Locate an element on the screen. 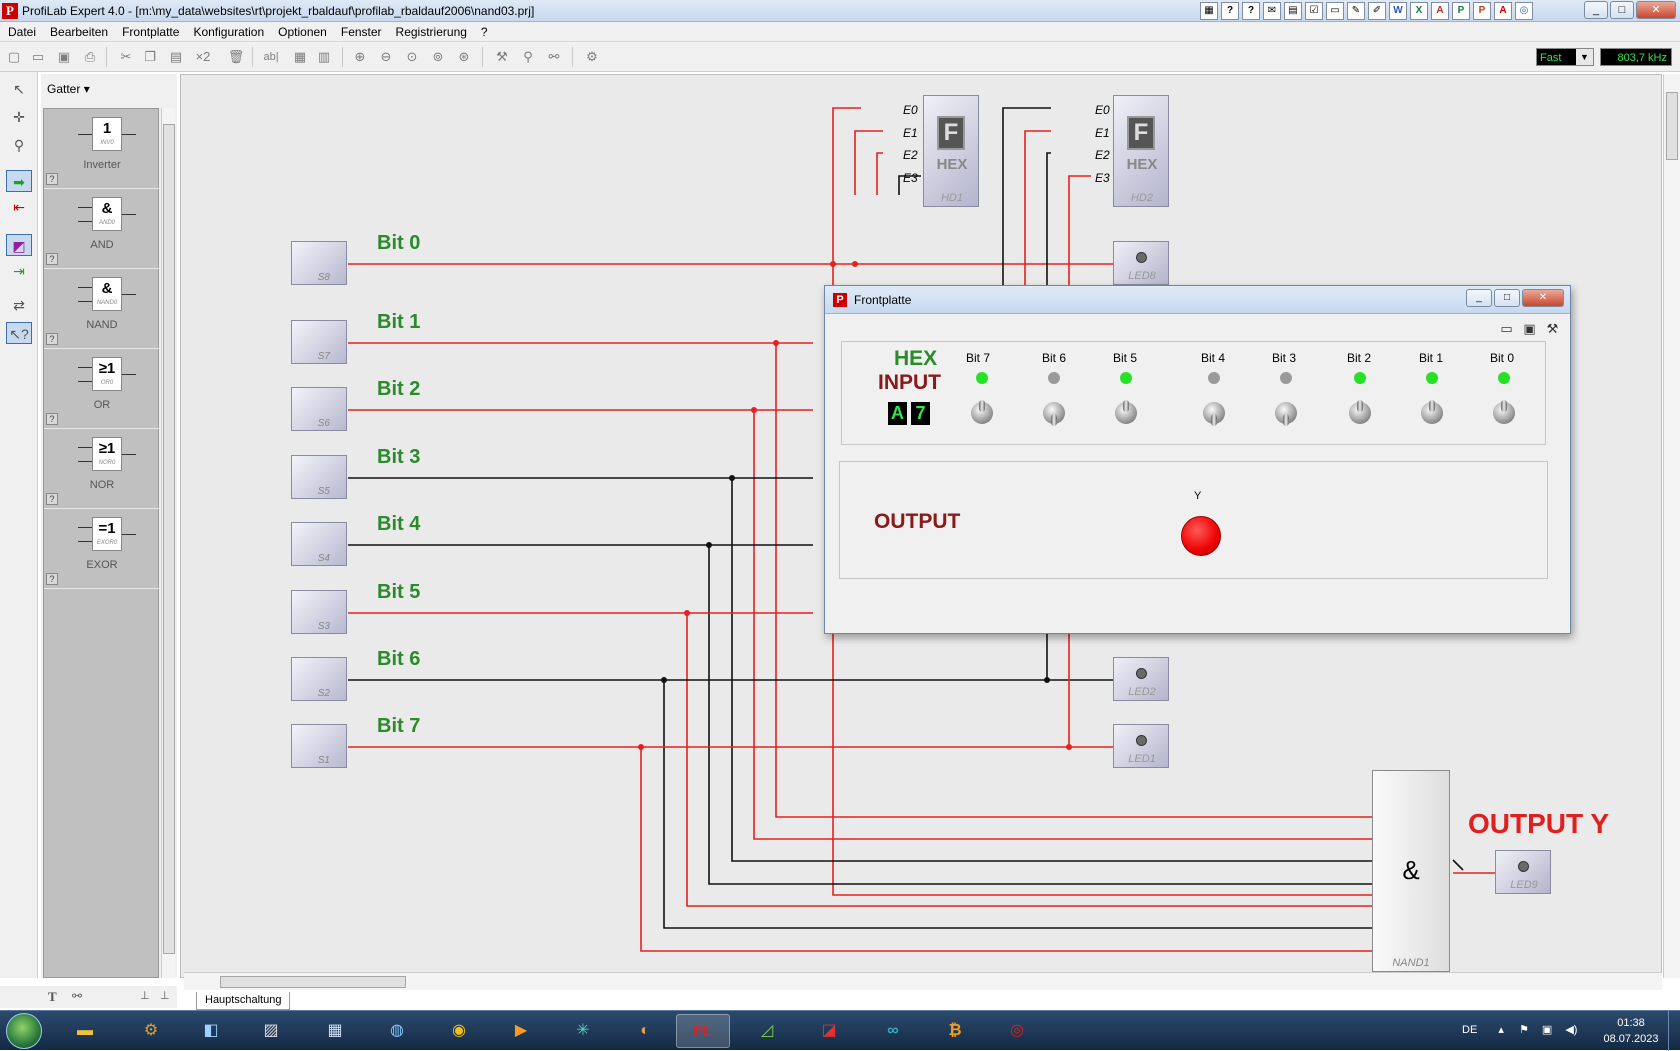  network-icon: ▣ is located at coordinates (1547, 1030).